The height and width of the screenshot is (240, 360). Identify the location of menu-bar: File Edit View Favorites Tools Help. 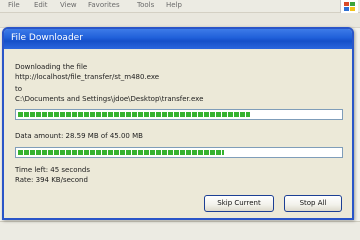
(180, 6).